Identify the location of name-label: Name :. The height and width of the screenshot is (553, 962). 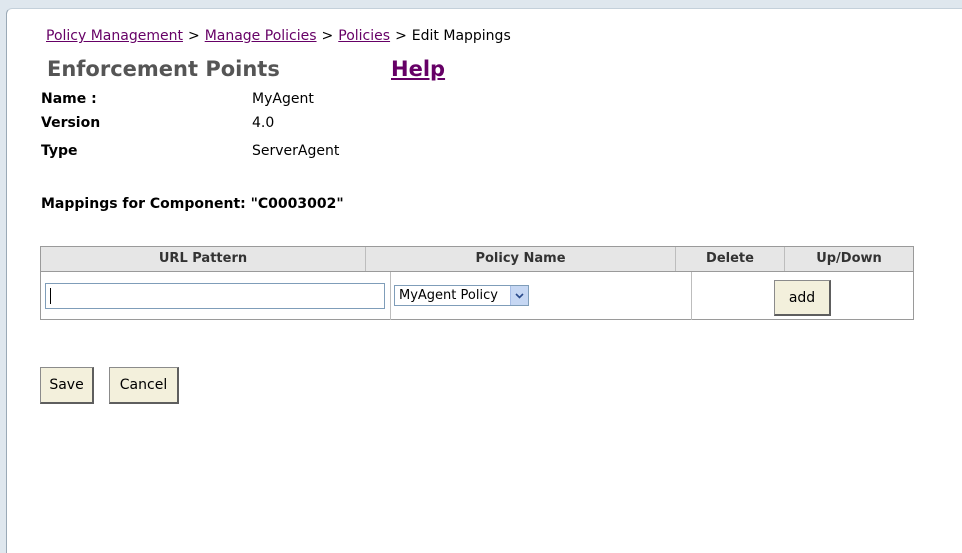
(69, 99).